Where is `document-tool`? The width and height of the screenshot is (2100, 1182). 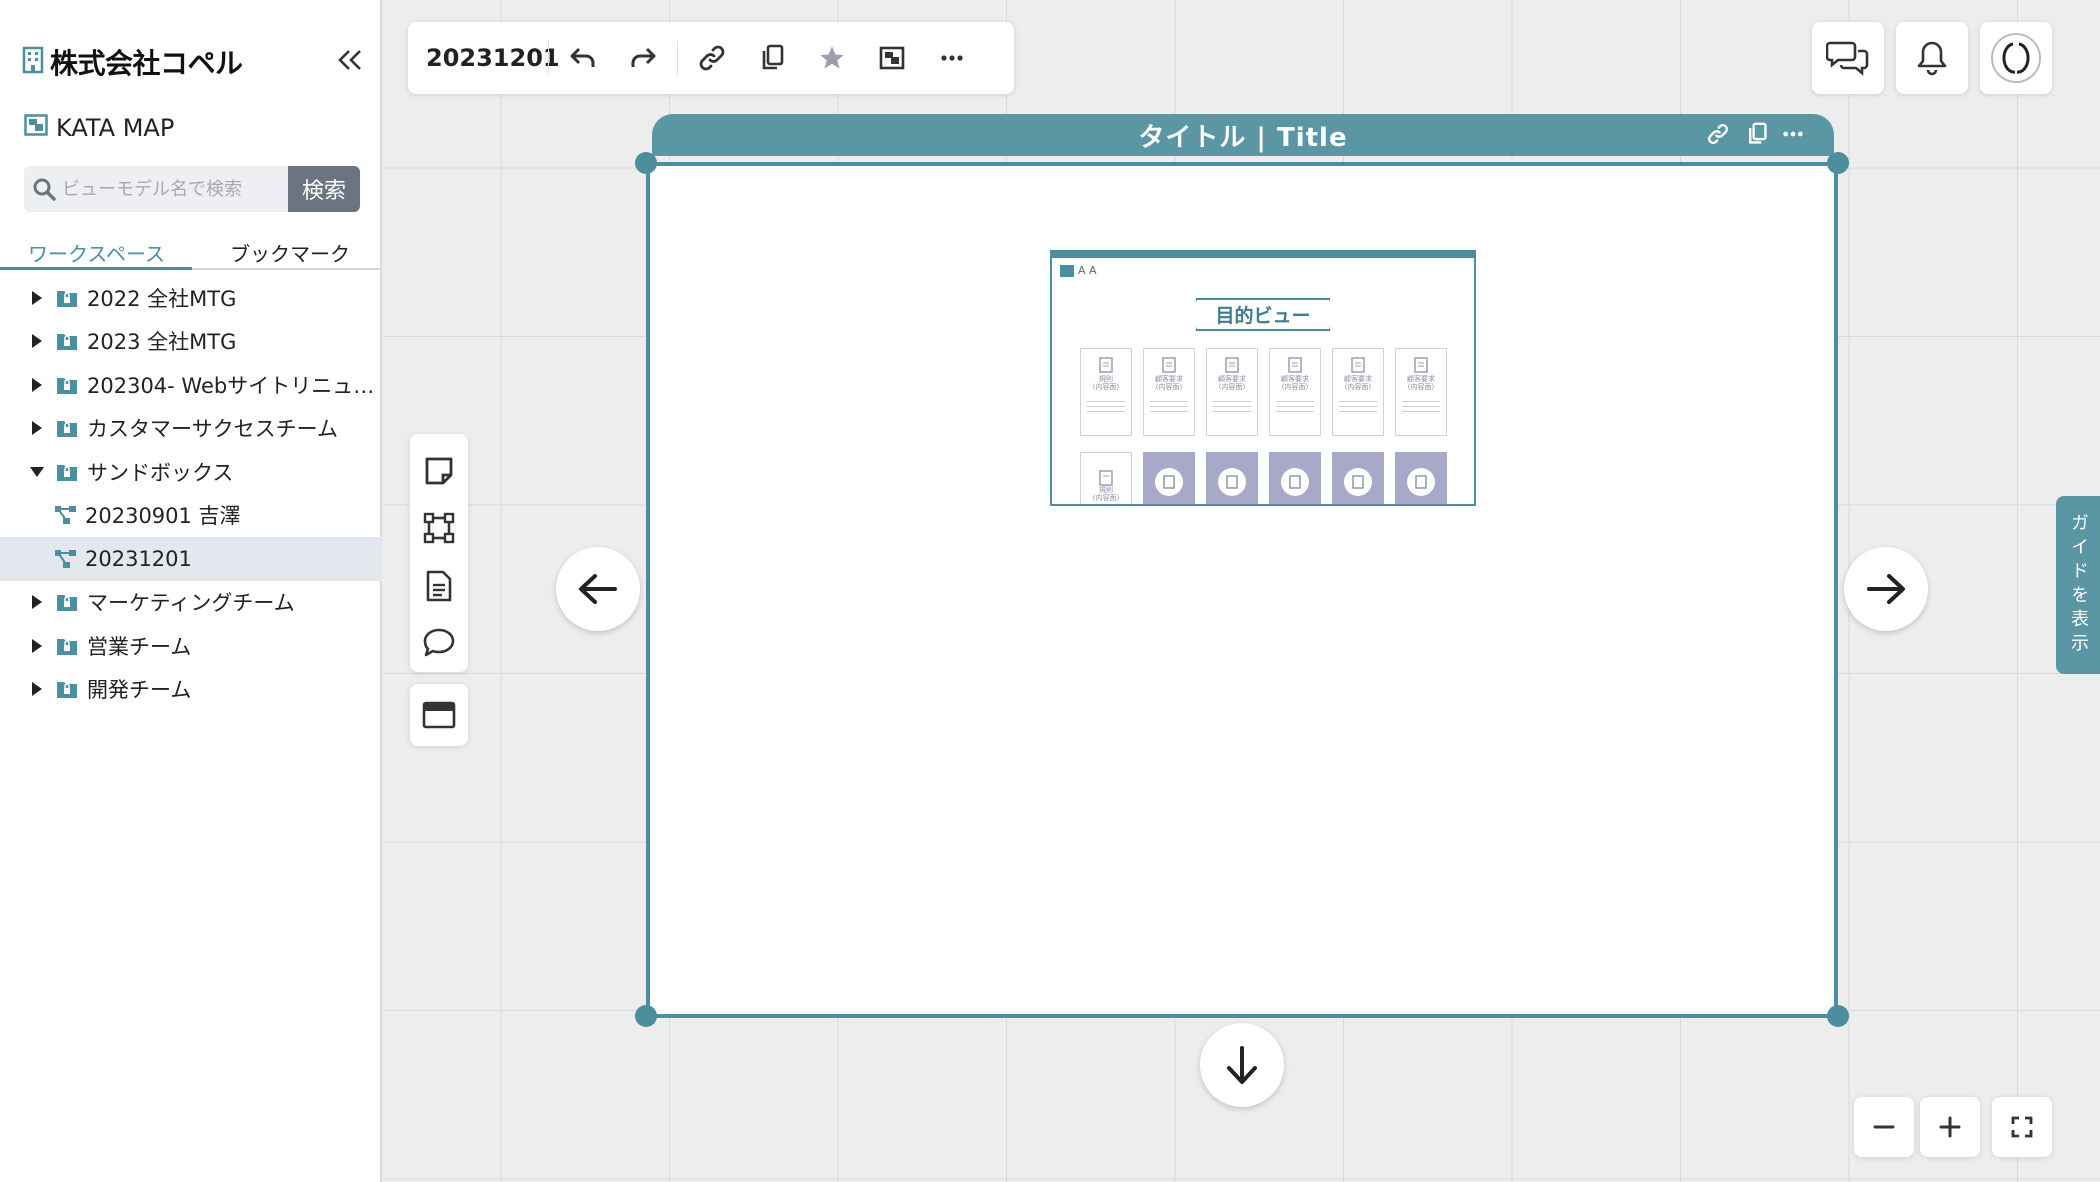 document-tool is located at coordinates (439, 586).